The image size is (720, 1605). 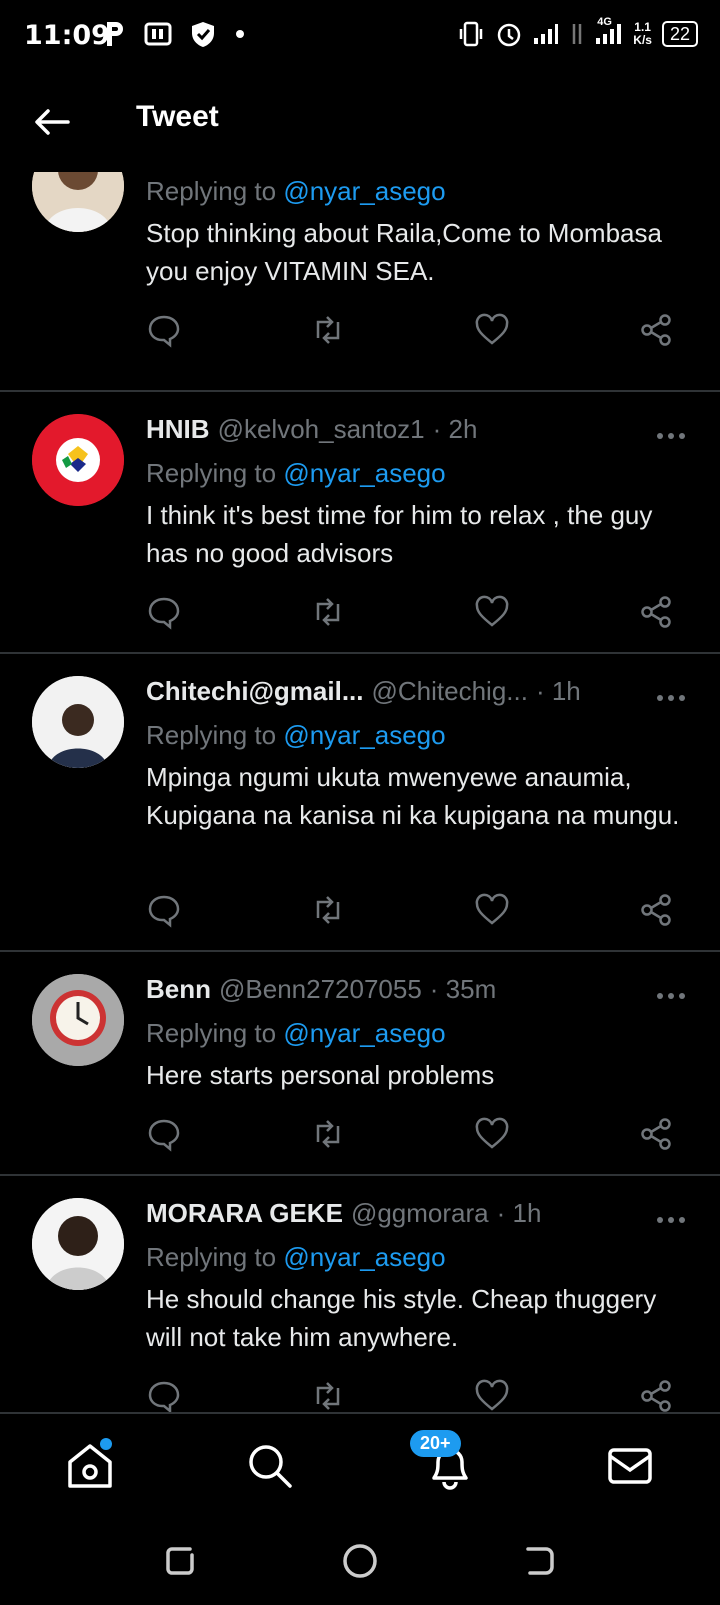 I want to click on status-time: 11:09, so click(x=67, y=35).